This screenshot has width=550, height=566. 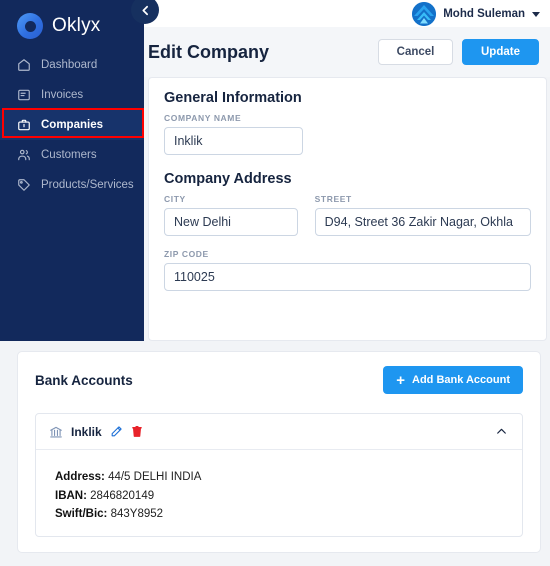 What do you see at coordinates (347, 52) in the screenshot?
I see `page-header: Edit Company Cancel Update` at bounding box center [347, 52].